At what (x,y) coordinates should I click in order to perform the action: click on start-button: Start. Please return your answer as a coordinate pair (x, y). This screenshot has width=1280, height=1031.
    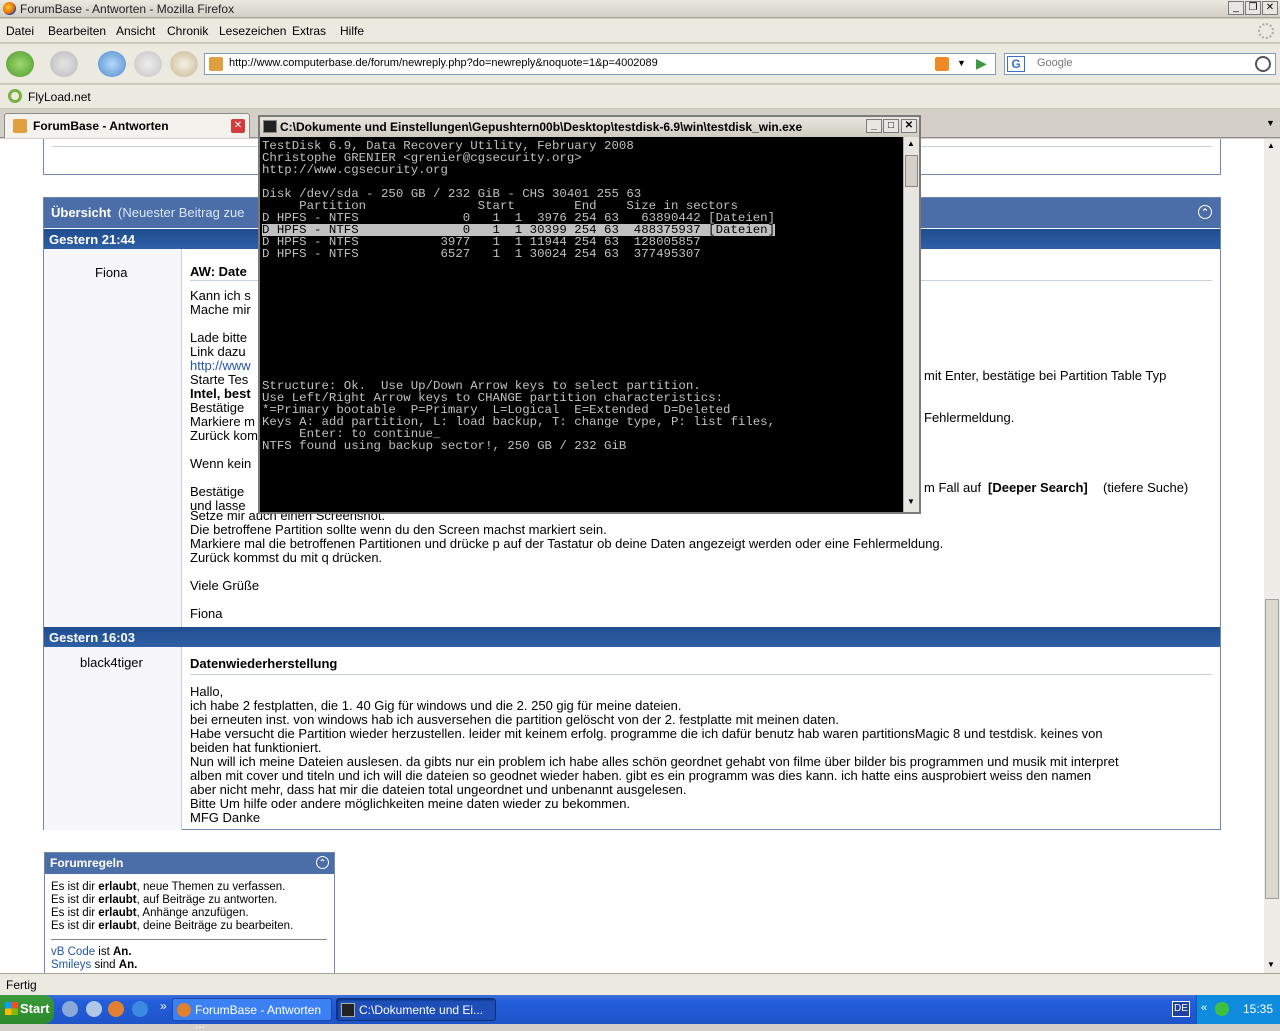
    Looking at the image, I should click on (27, 1009).